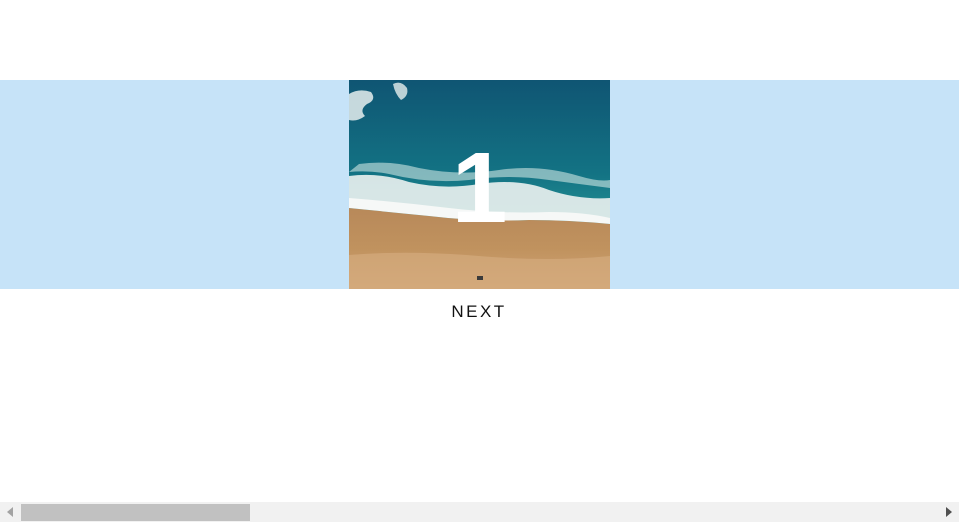  What do you see at coordinates (135, 512) in the screenshot?
I see `scrollbar-thumb` at bounding box center [135, 512].